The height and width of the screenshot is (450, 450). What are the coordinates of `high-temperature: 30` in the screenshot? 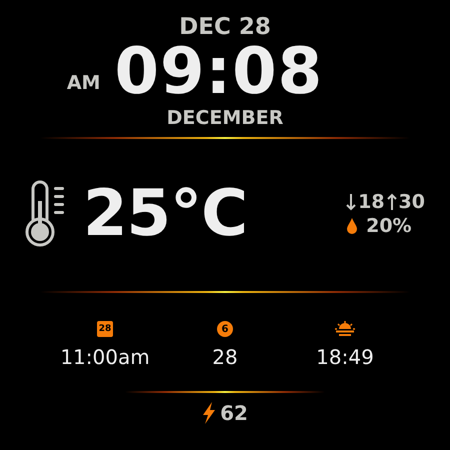 It's located at (411, 202).